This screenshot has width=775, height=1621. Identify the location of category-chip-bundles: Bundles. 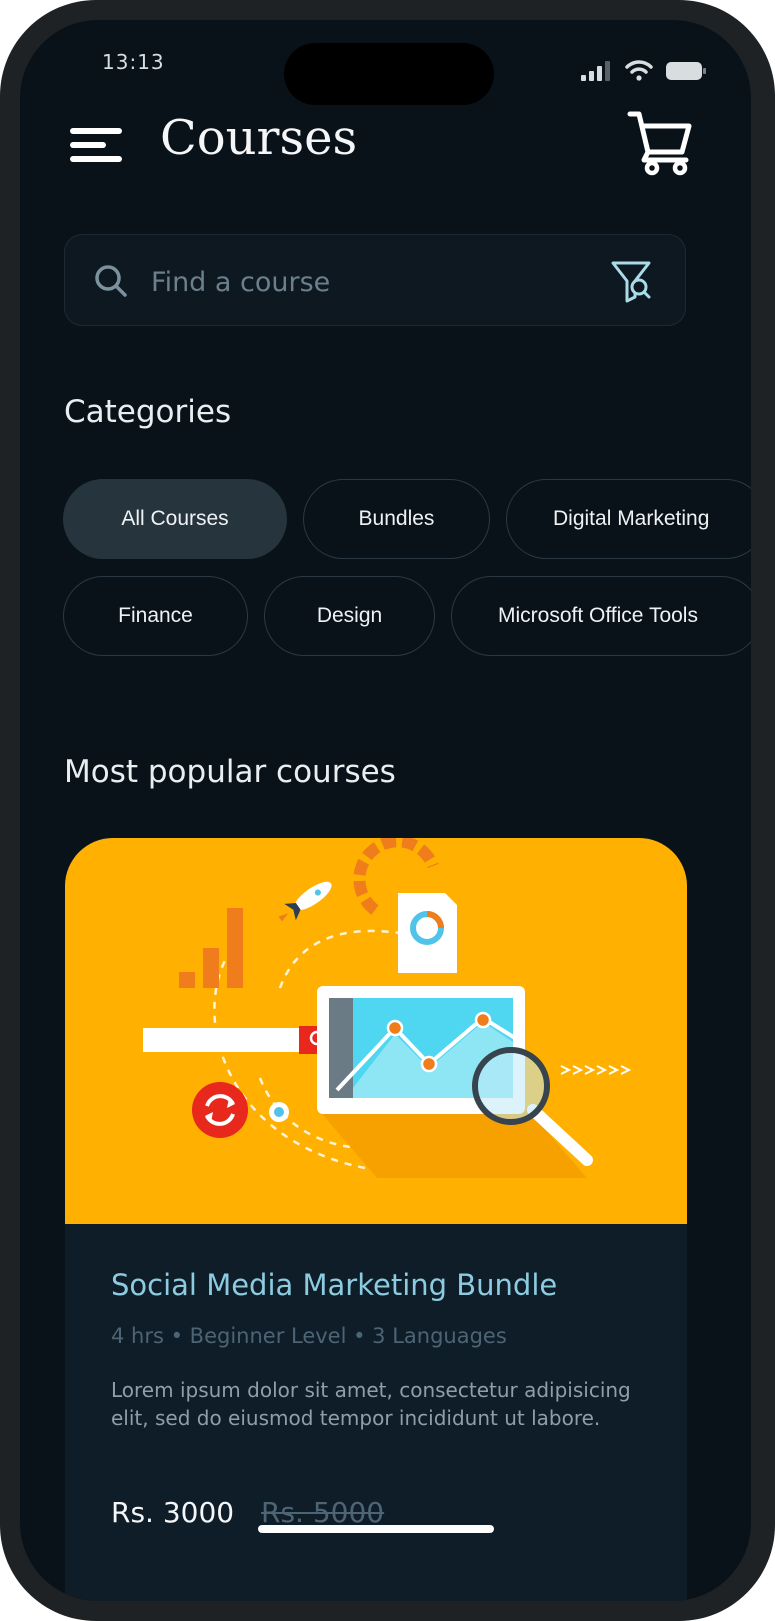
(396, 519).